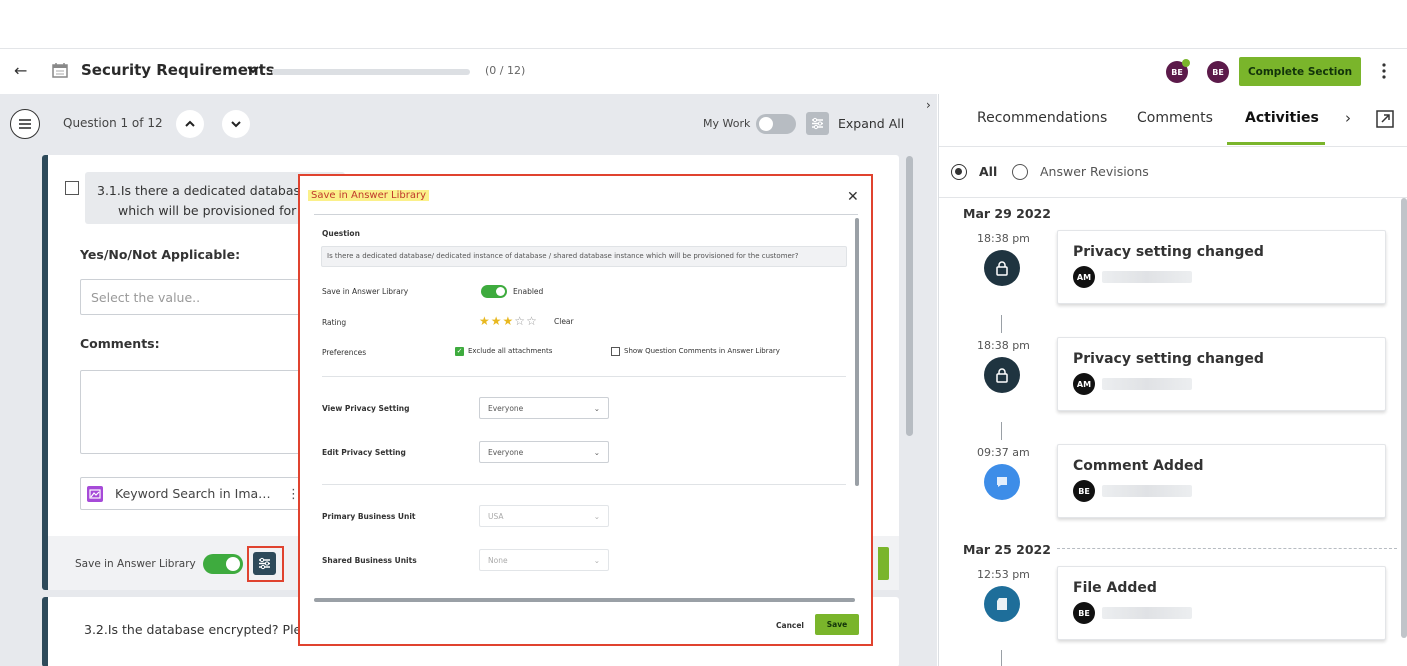  What do you see at coordinates (1003, 452) in the screenshot?
I see `activity-time: 09:37 am` at bounding box center [1003, 452].